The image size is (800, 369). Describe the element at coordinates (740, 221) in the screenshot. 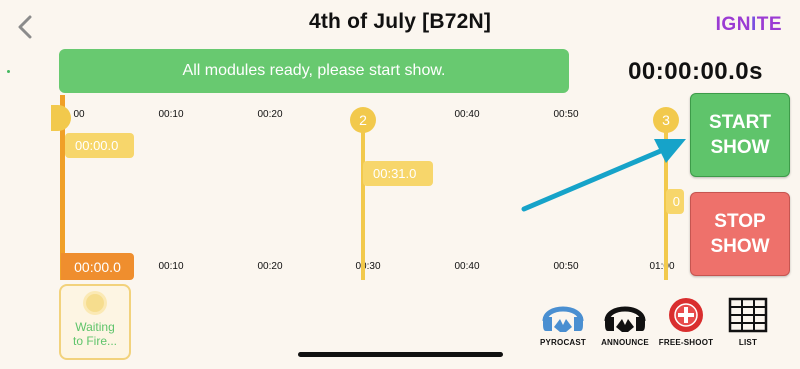

I see `stop-label-line1: STOP` at that location.